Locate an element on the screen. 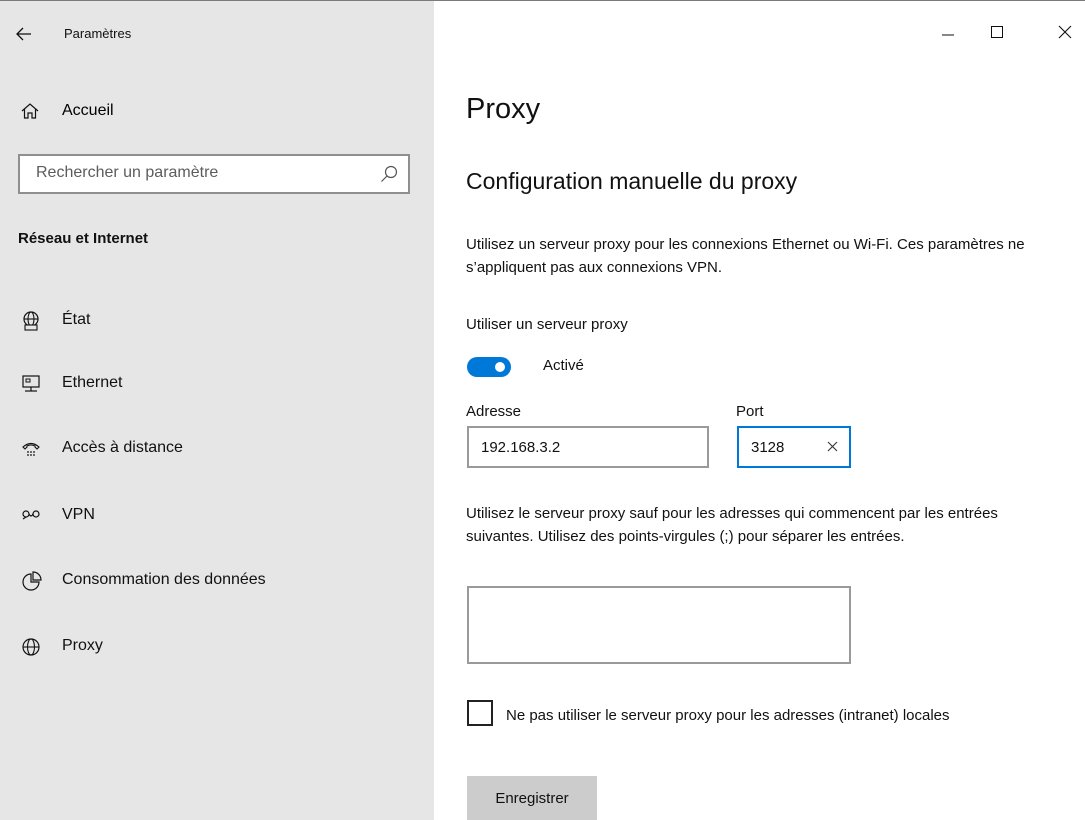 The width and height of the screenshot is (1085, 820). back-button is located at coordinates (24, 33).